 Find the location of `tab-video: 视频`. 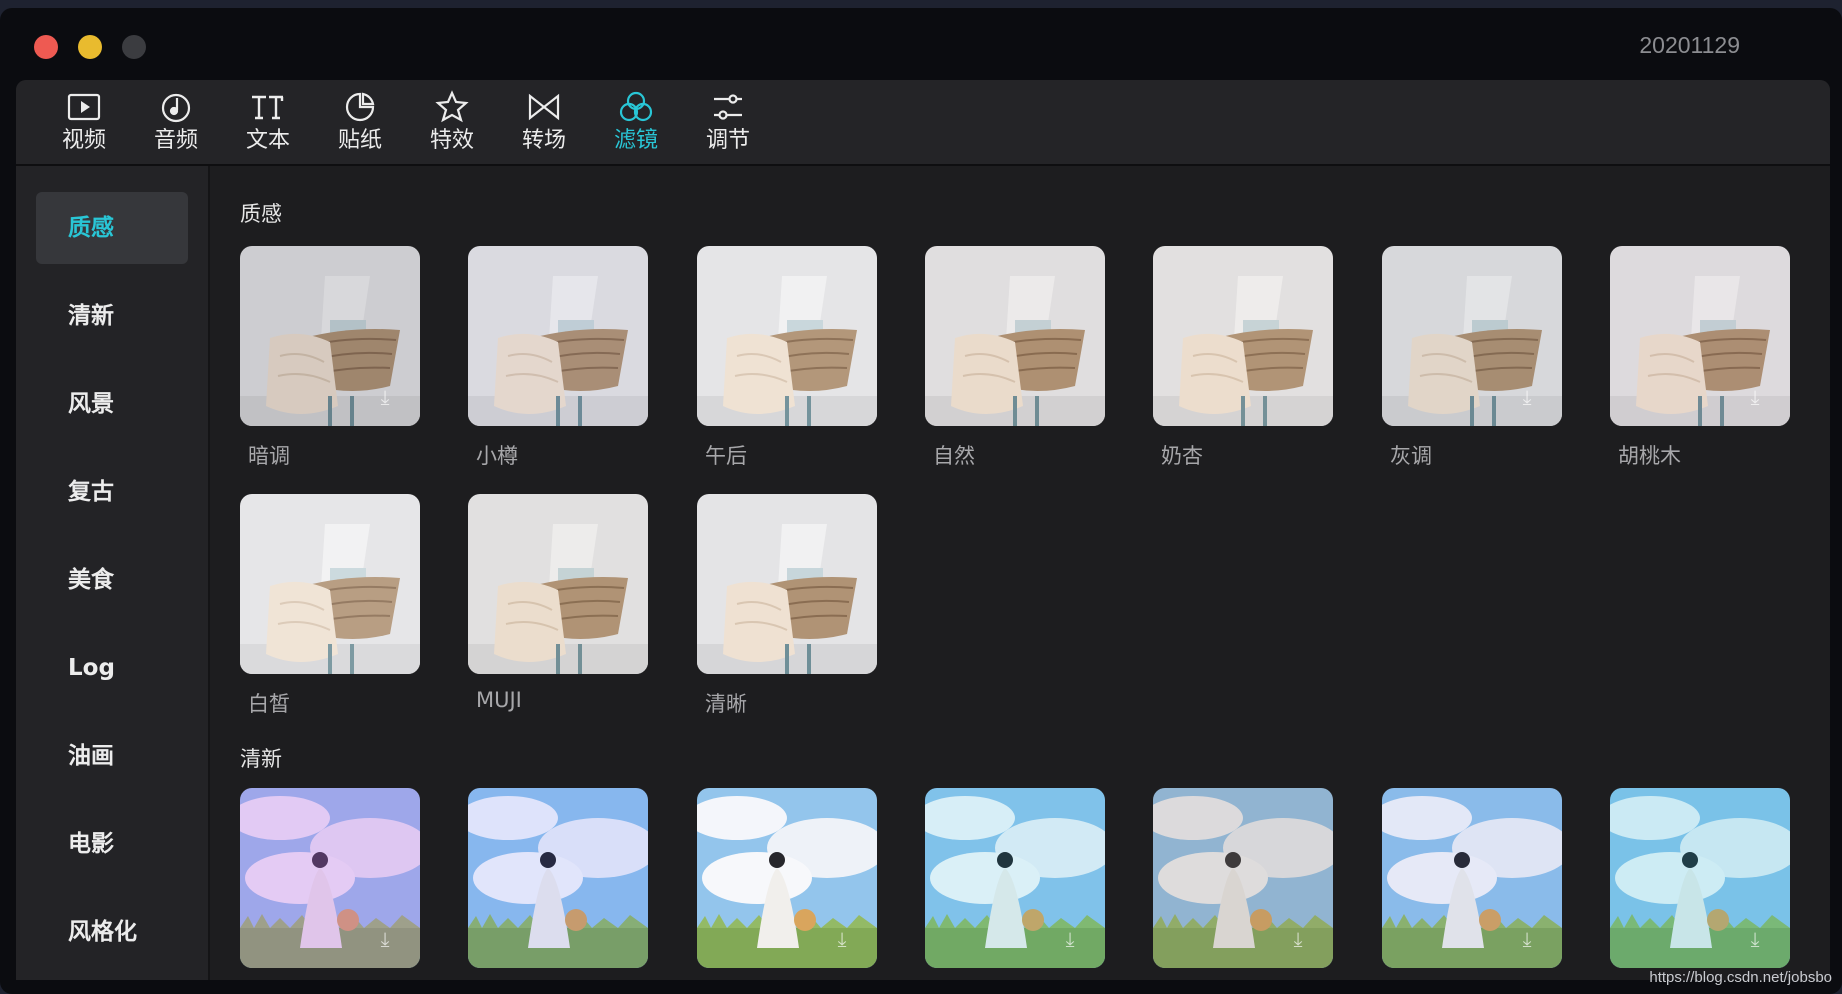

tab-video: 视频 is located at coordinates (84, 124).